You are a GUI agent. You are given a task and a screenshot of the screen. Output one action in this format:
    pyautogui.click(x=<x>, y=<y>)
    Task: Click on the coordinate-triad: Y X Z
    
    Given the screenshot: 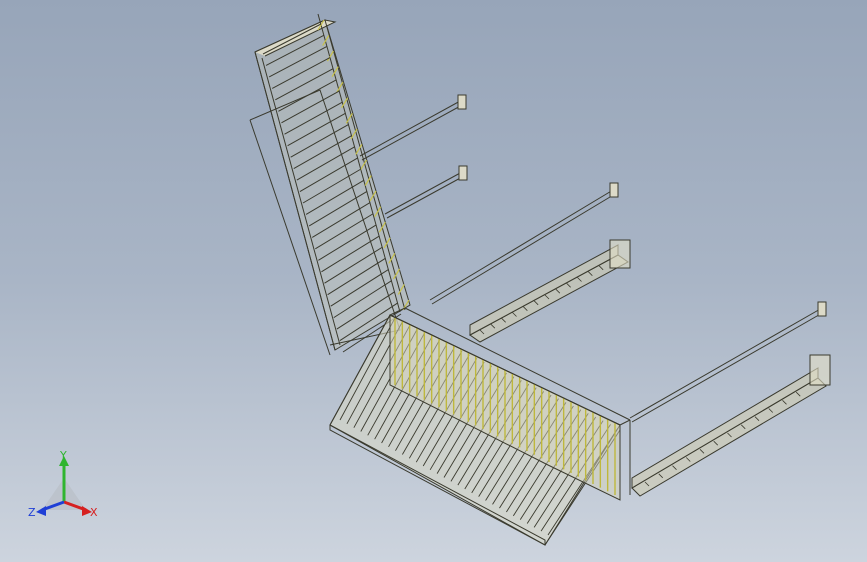 What is the action you would take?
    pyautogui.click(x=63, y=484)
    